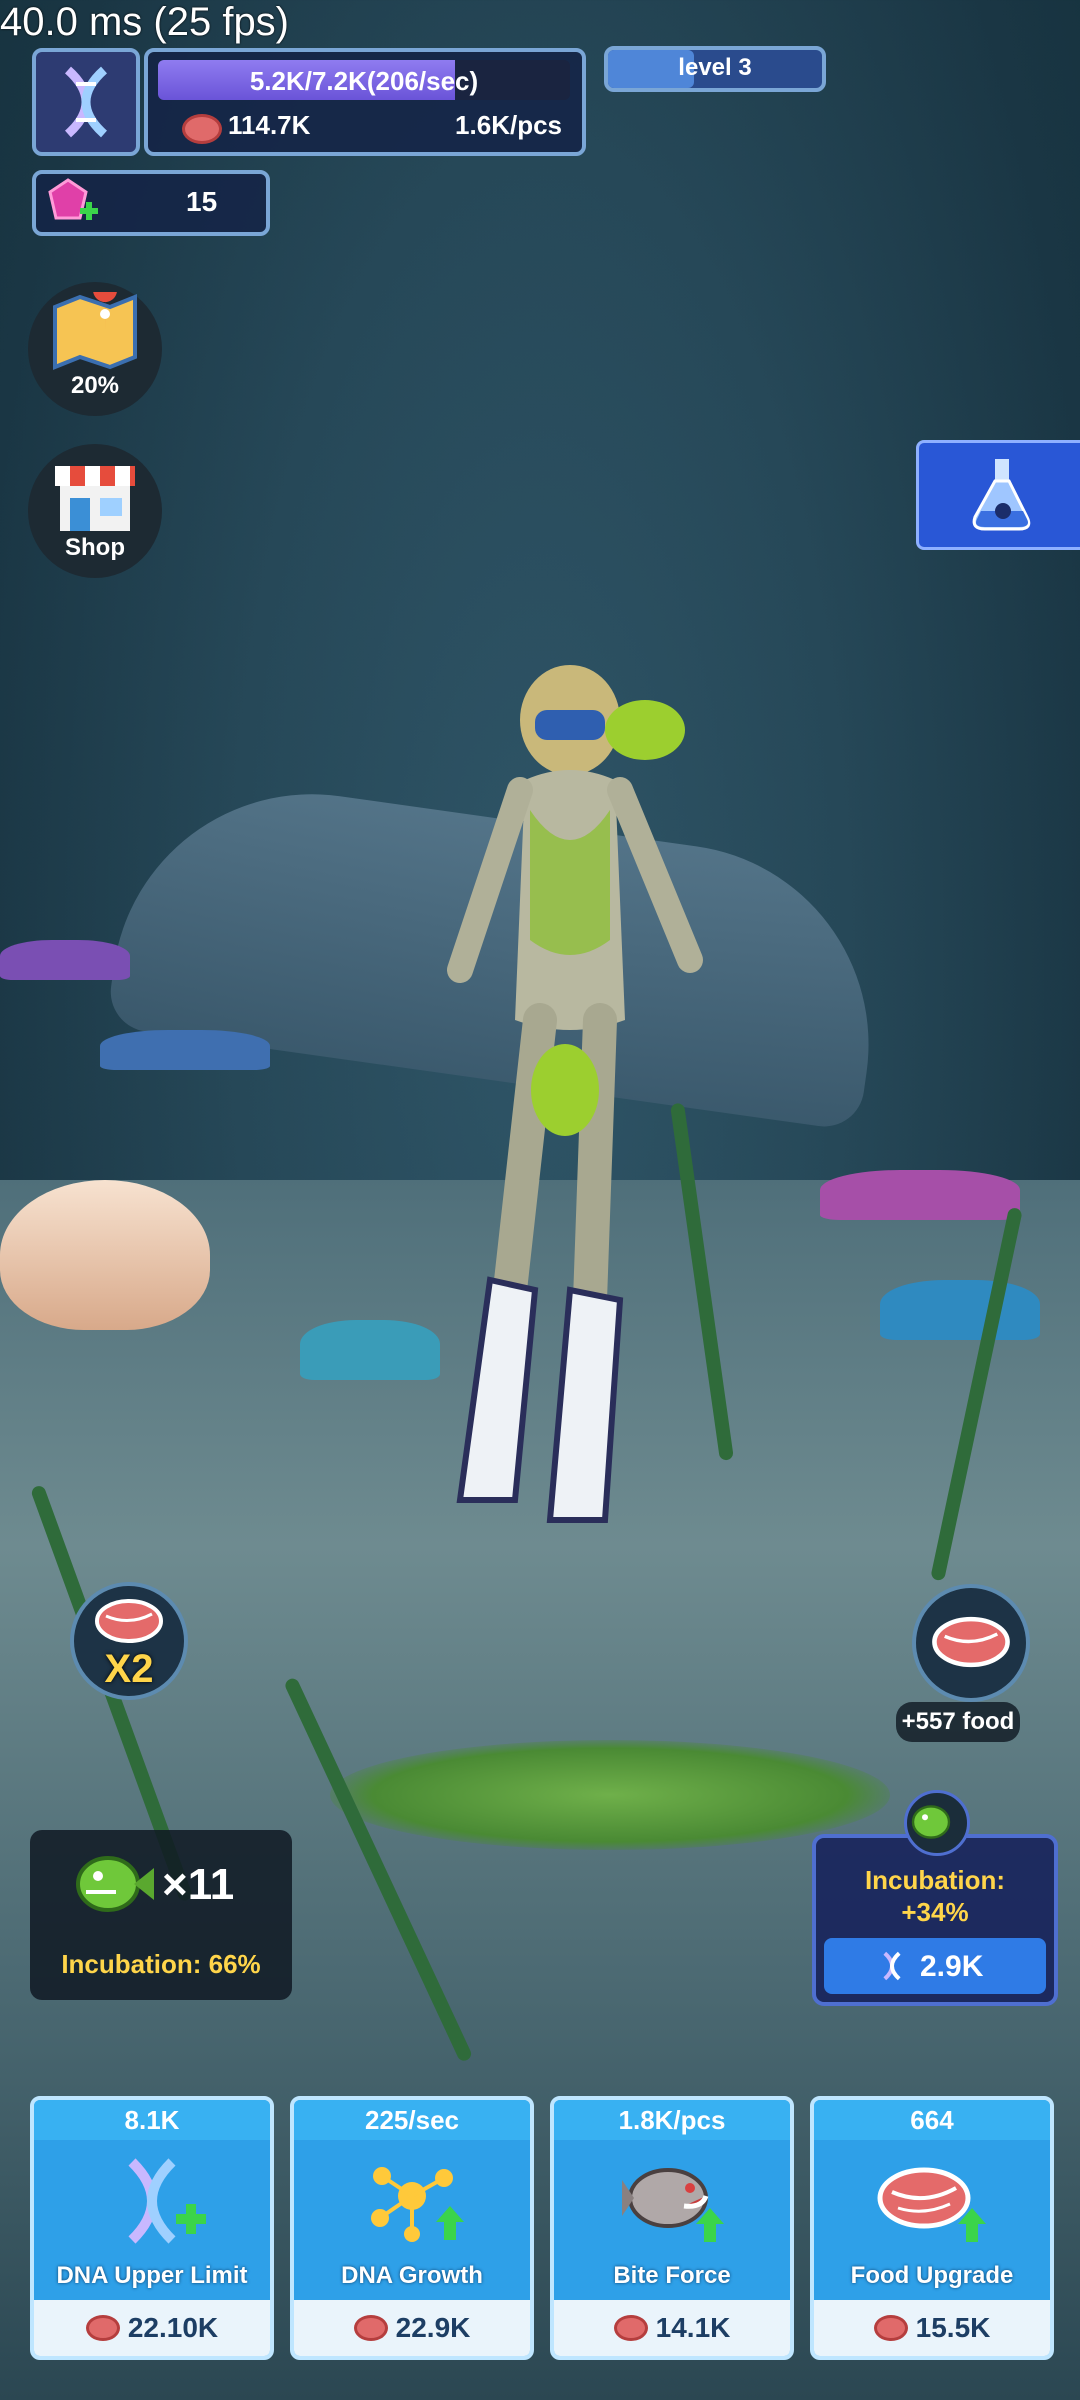  I want to click on upgrade-name: Bite Force, so click(672, 2275).